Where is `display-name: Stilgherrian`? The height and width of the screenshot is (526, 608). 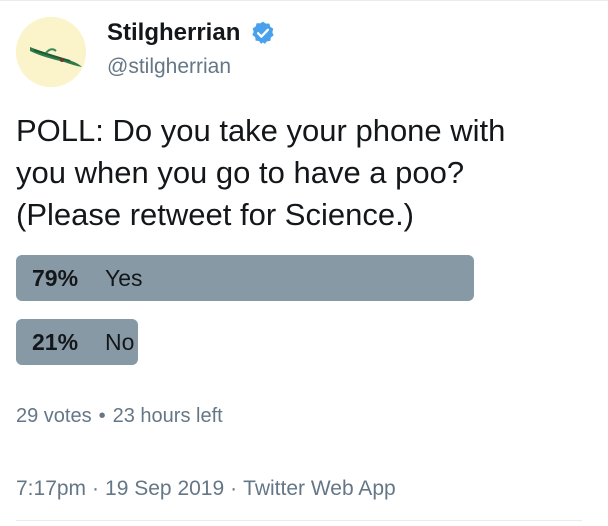 display-name: Stilgherrian is located at coordinates (173, 33).